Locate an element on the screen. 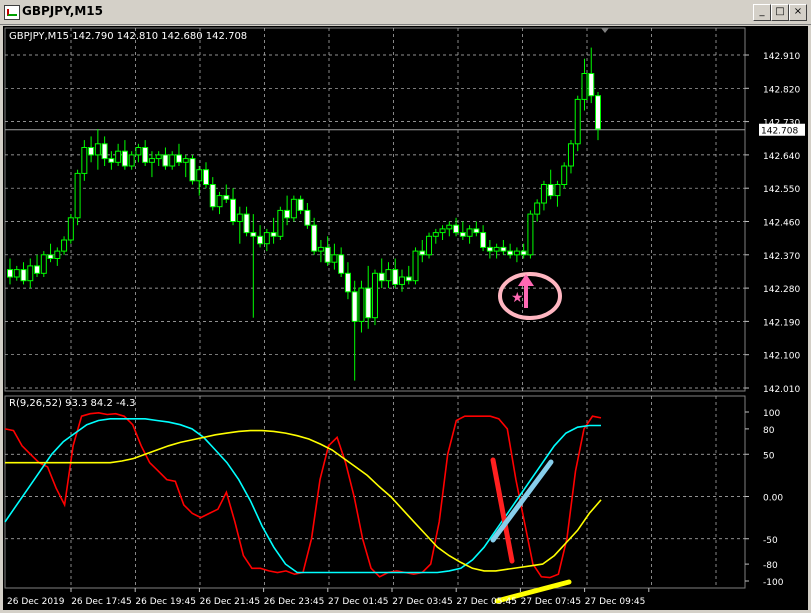 This screenshot has height=613, width=811. y-tick-label: 142.010 is located at coordinates (781, 390).